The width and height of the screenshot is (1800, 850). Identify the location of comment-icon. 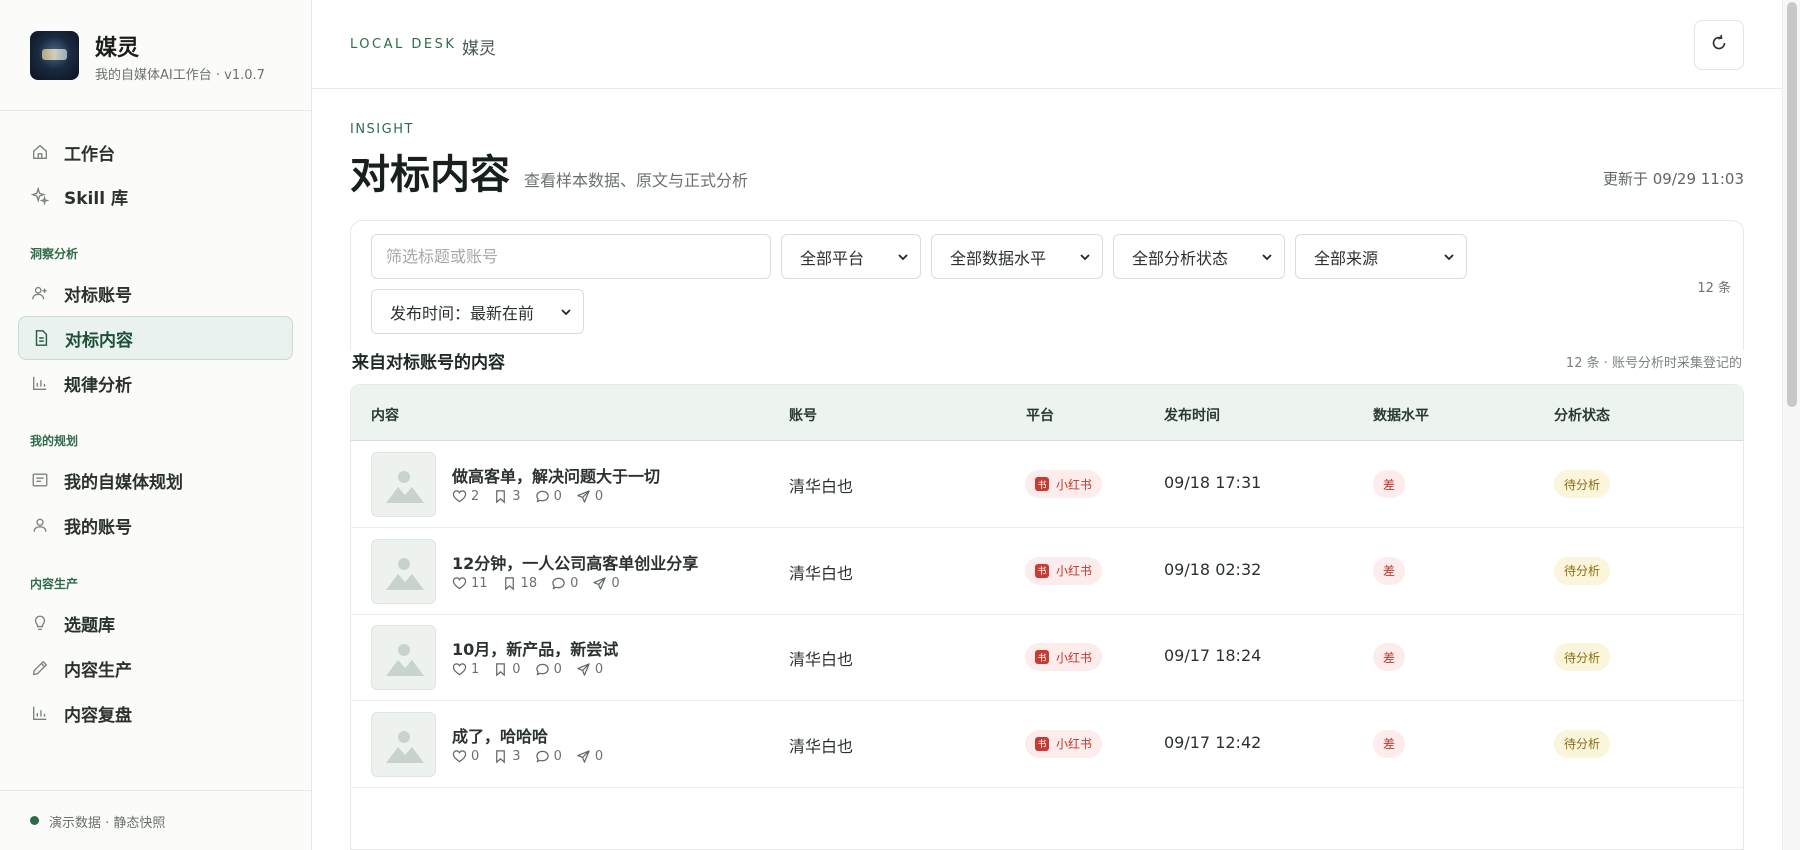
(542, 756).